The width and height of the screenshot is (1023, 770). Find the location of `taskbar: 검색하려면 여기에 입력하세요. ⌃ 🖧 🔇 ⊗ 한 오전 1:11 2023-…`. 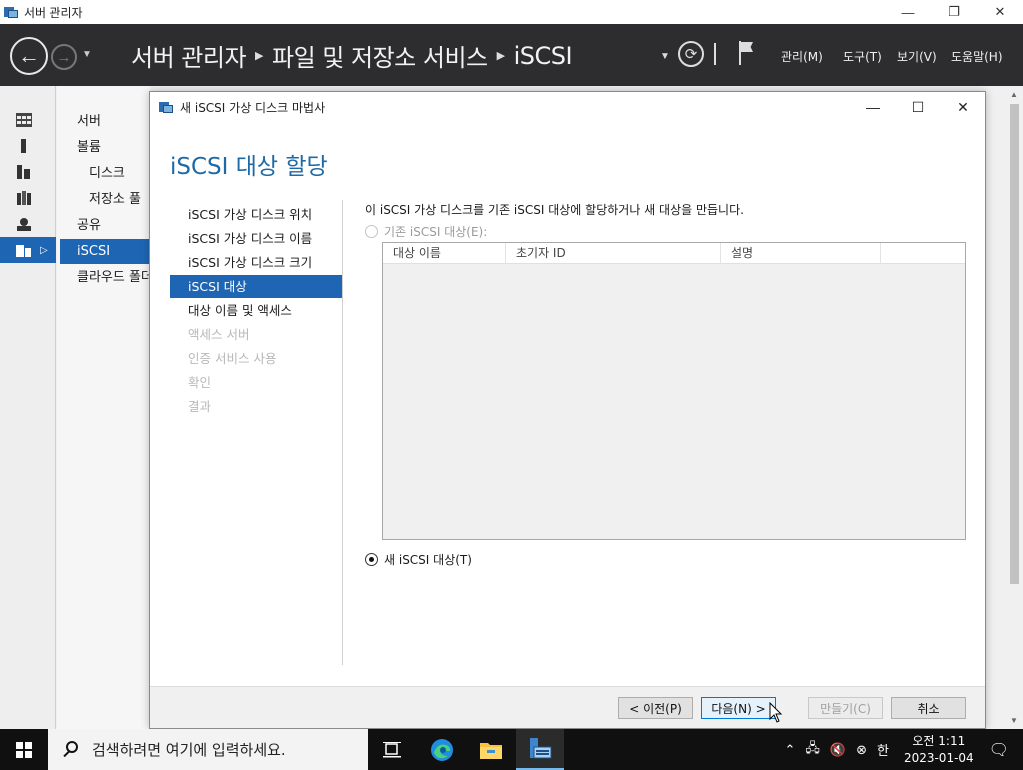

taskbar: 검색하려면 여기에 입력하세요. ⌃ 🖧 🔇 ⊗ 한 오전 1:11 2023-… is located at coordinates (511, 749).